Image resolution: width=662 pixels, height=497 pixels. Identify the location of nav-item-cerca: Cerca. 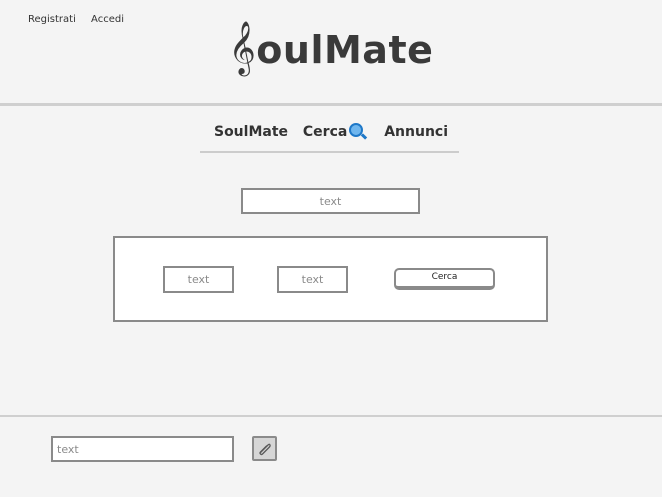
(335, 131).